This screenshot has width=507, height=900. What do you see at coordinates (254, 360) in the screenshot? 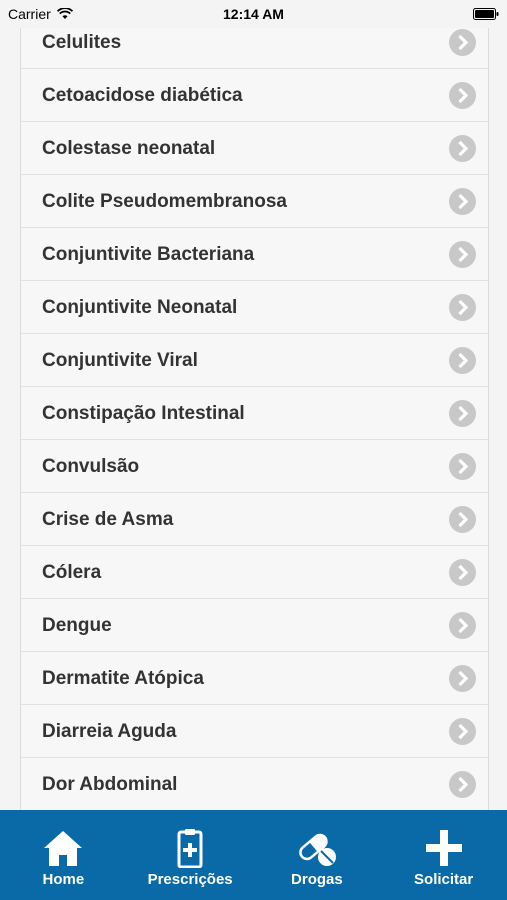
I see `list-item: Conjuntivite Viral` at bounding box center [254, 360].